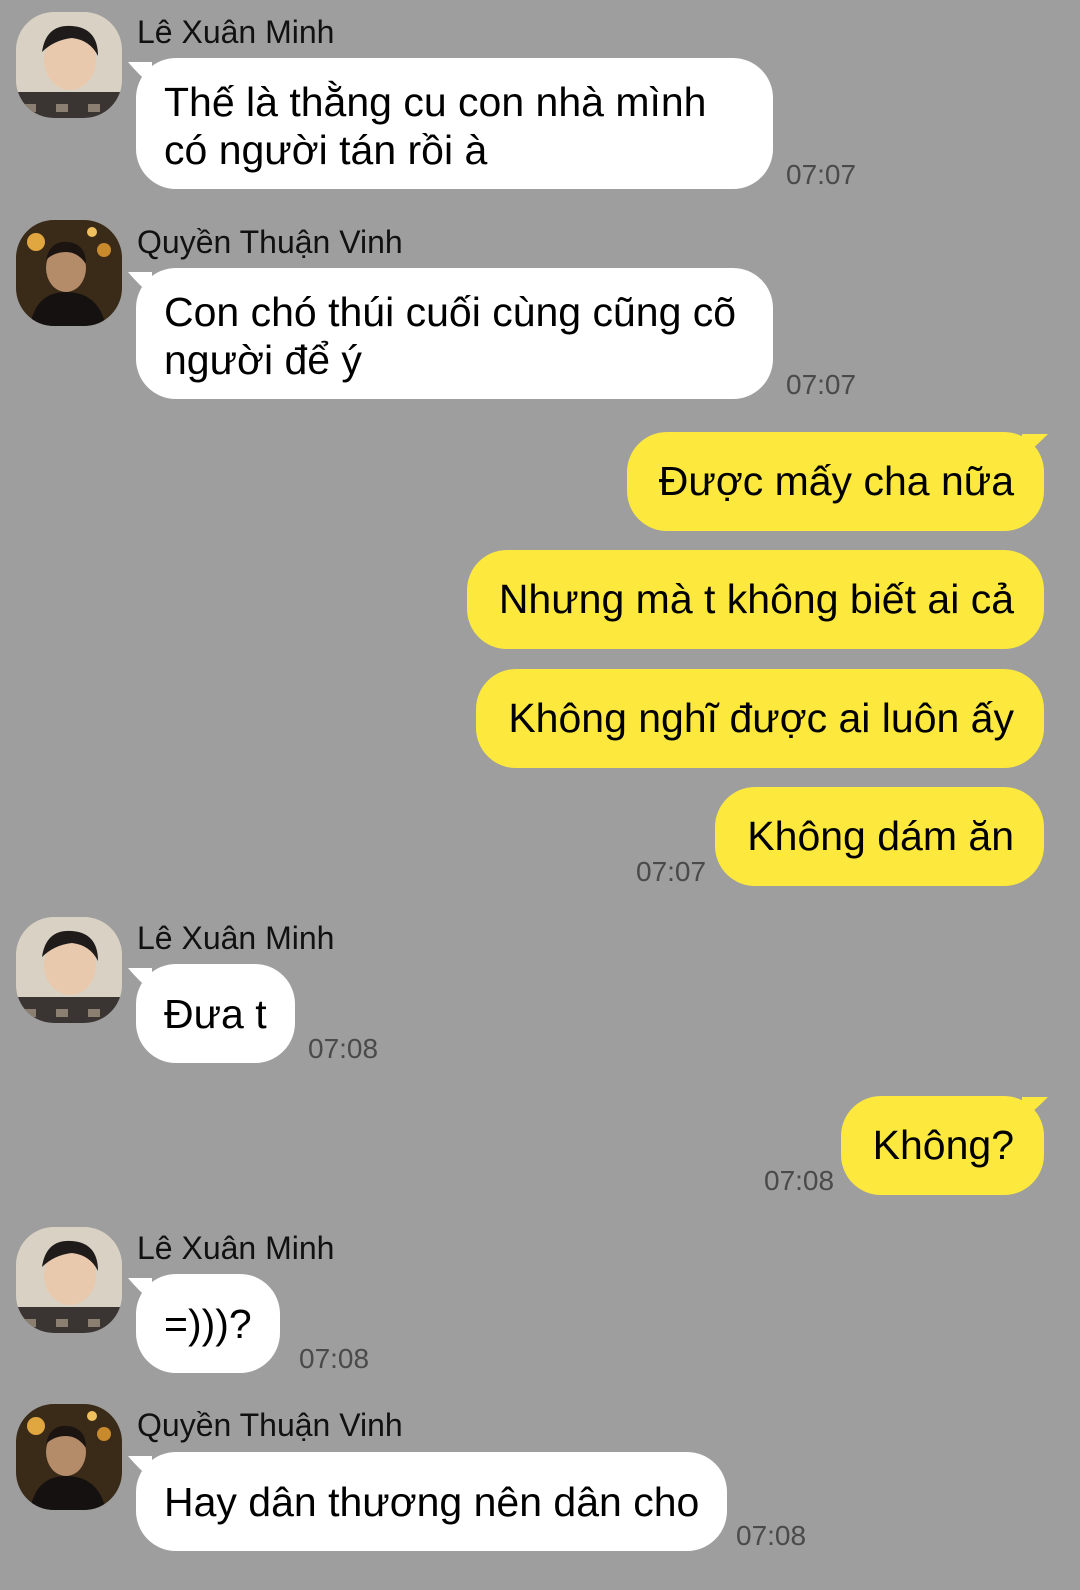  What do you see at coordinates (755, 599) in the screenshot?
I see `message-bubble: Nhưng mà t không biết ai cả` at bounding box center [755, 599].